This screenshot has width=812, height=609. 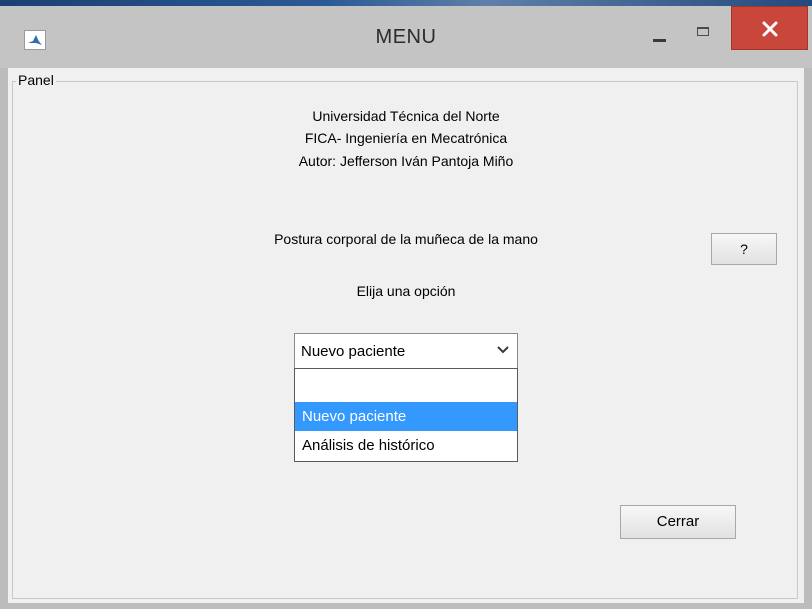 I want to click on faculty-text: FICA- Ingeniería en Mecatrónica, so click(x=406, y=138).